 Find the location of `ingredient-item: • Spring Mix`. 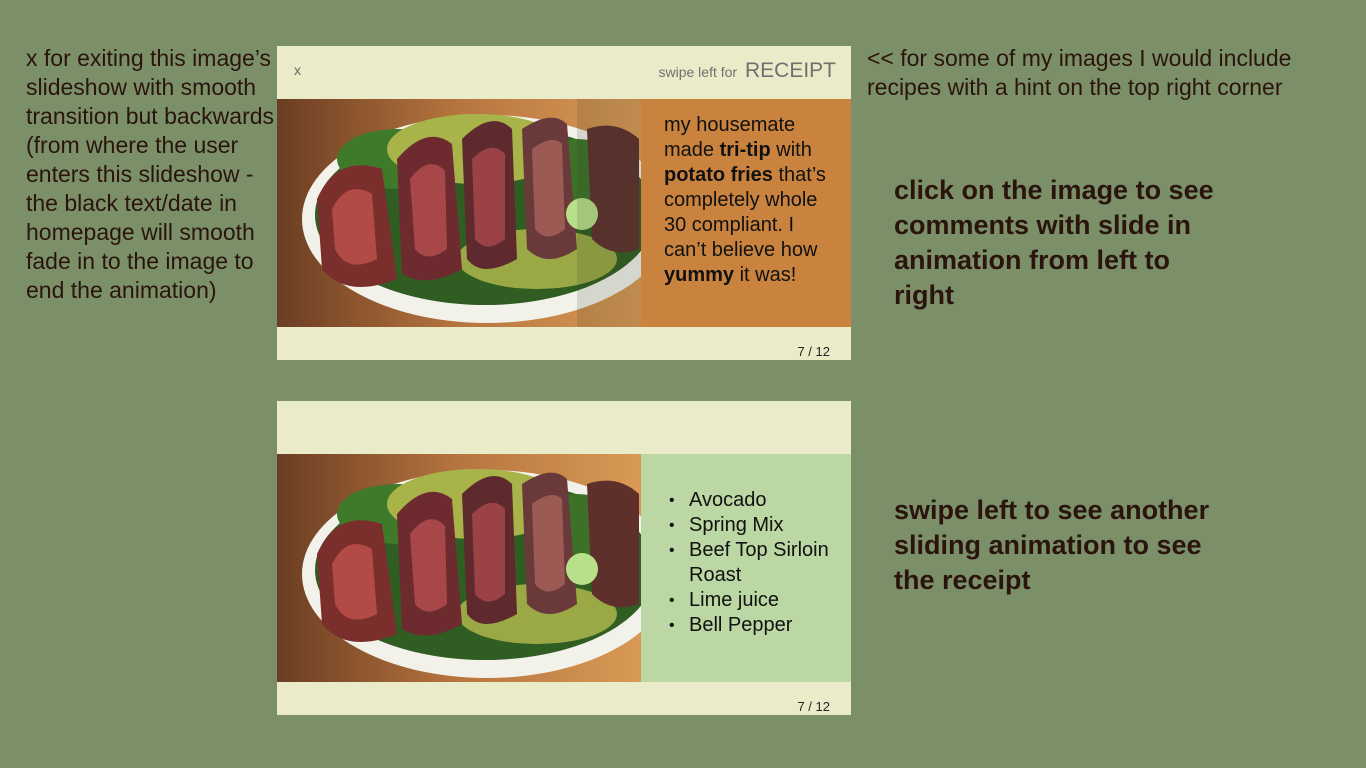

ingredient-item: • Spring Mix is located at coordinates (755, 525).